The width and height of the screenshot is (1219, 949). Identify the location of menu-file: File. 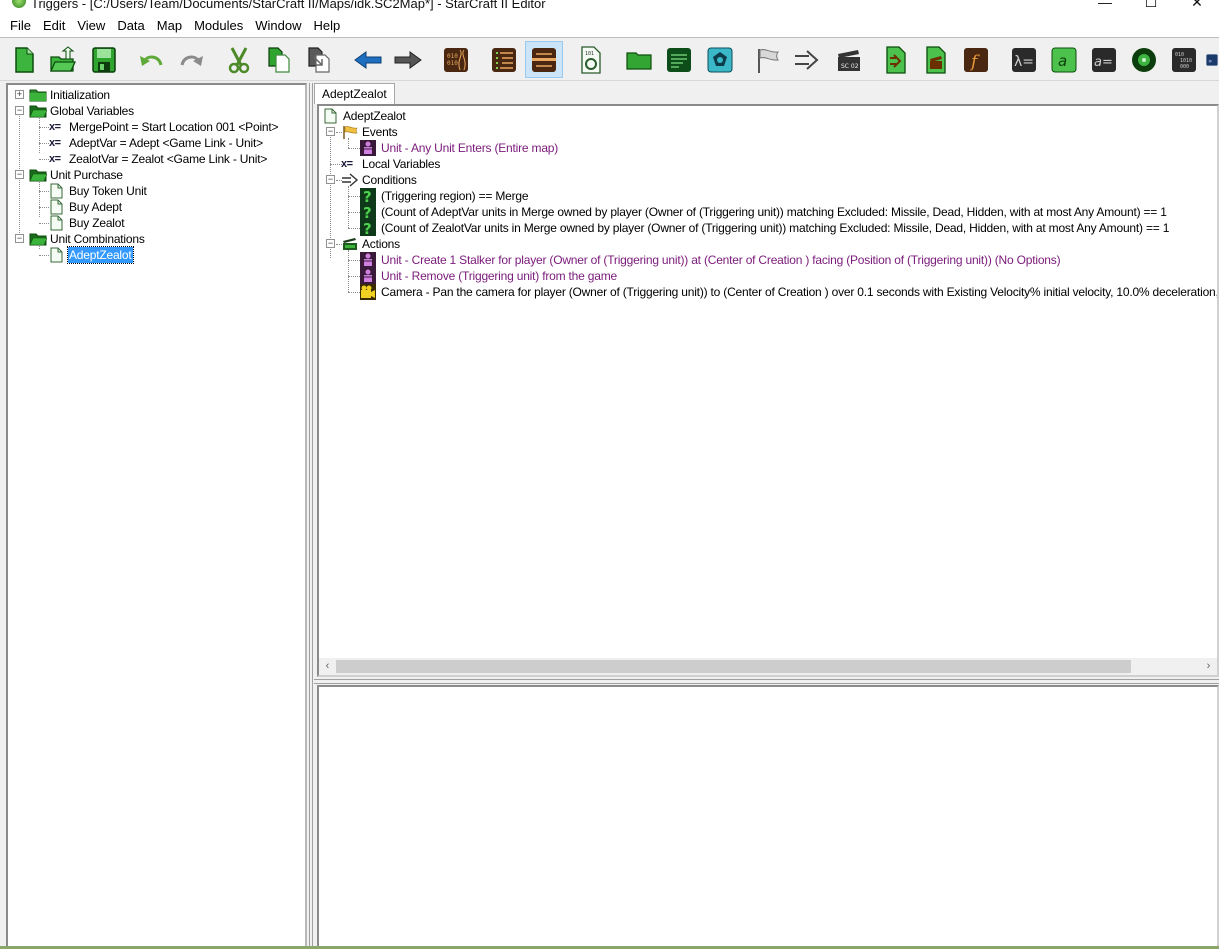
(20, 26).